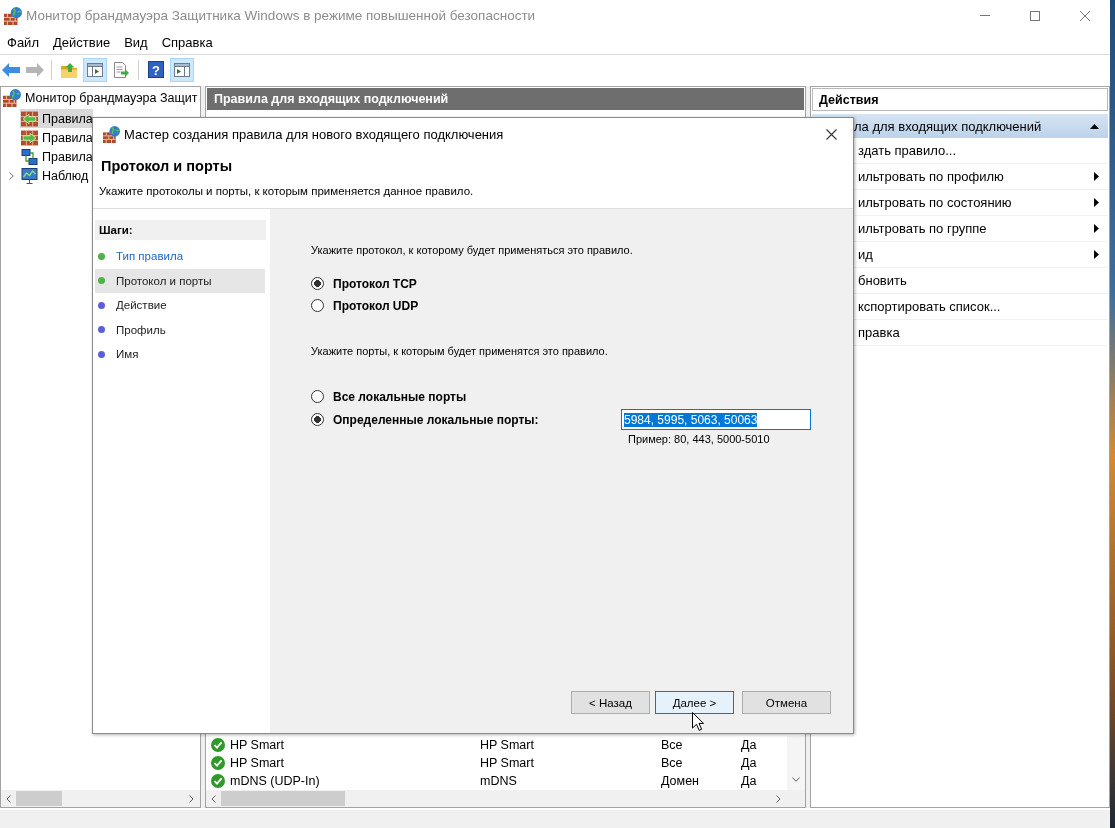  What do you see at coordinates (699, 439) in the screenshot?
I see `hint-text: Пример: 80, 443, 5000-5010` at bounding box center [699, 439].